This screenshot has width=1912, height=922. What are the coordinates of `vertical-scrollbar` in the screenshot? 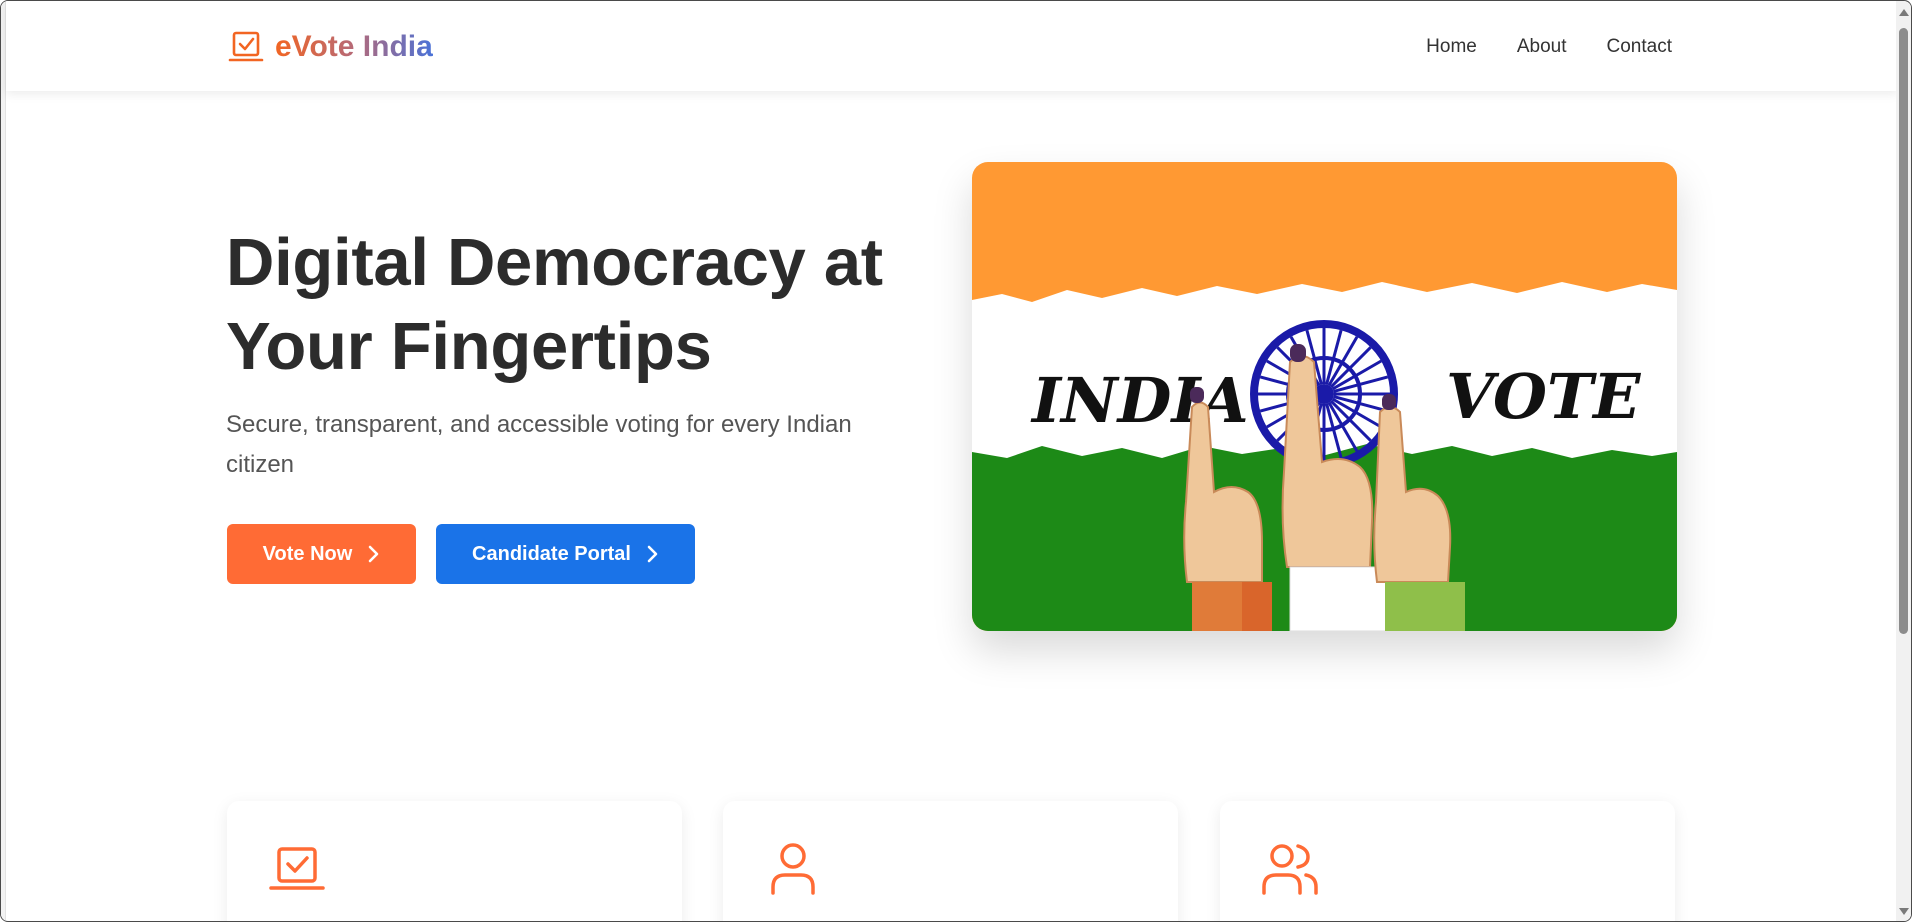 It's located at (1903, 461).